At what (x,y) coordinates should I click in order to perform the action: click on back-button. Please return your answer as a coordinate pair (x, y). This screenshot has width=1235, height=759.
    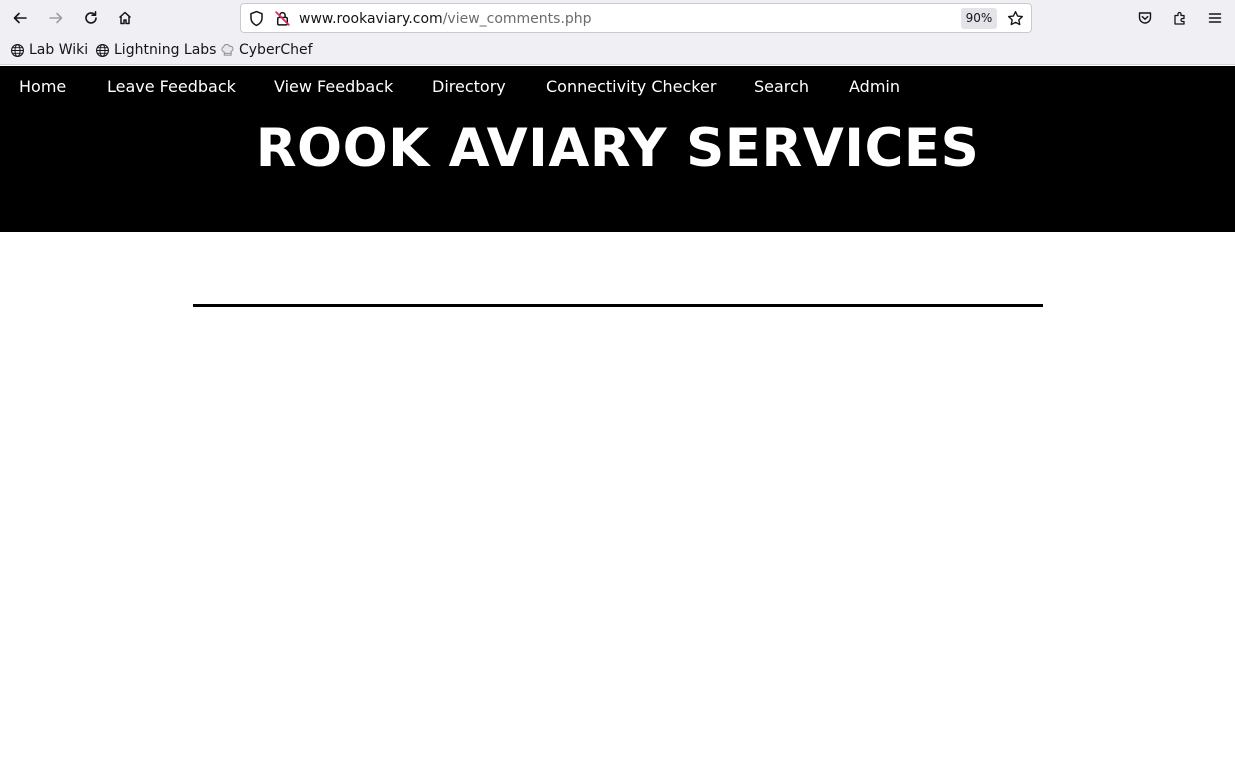
    Looking at the image, I should click on (20, 18).